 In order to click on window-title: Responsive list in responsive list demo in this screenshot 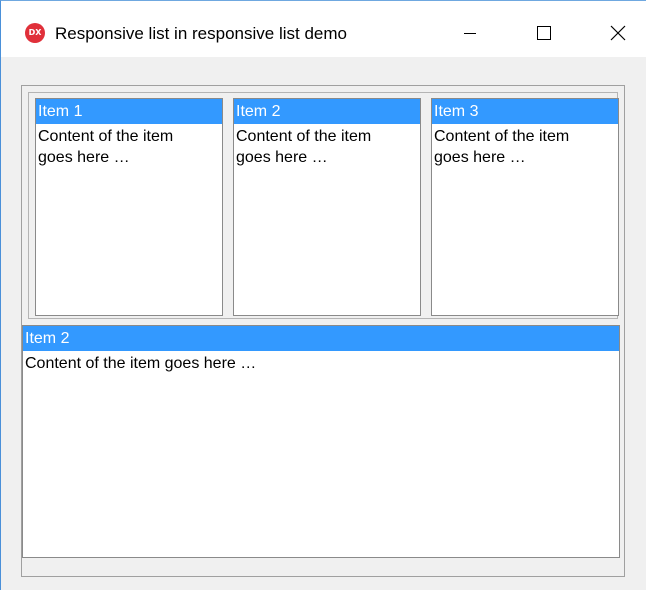, I will do `click(201, 33)`.